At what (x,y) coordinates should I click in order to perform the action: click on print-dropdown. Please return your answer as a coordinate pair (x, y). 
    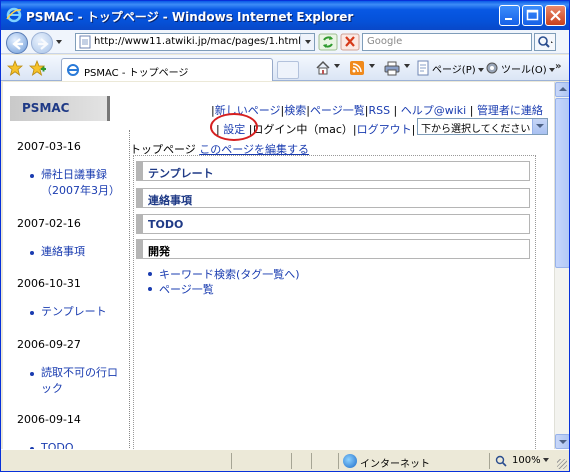
    Looking at the image, I should click on (406, 69).